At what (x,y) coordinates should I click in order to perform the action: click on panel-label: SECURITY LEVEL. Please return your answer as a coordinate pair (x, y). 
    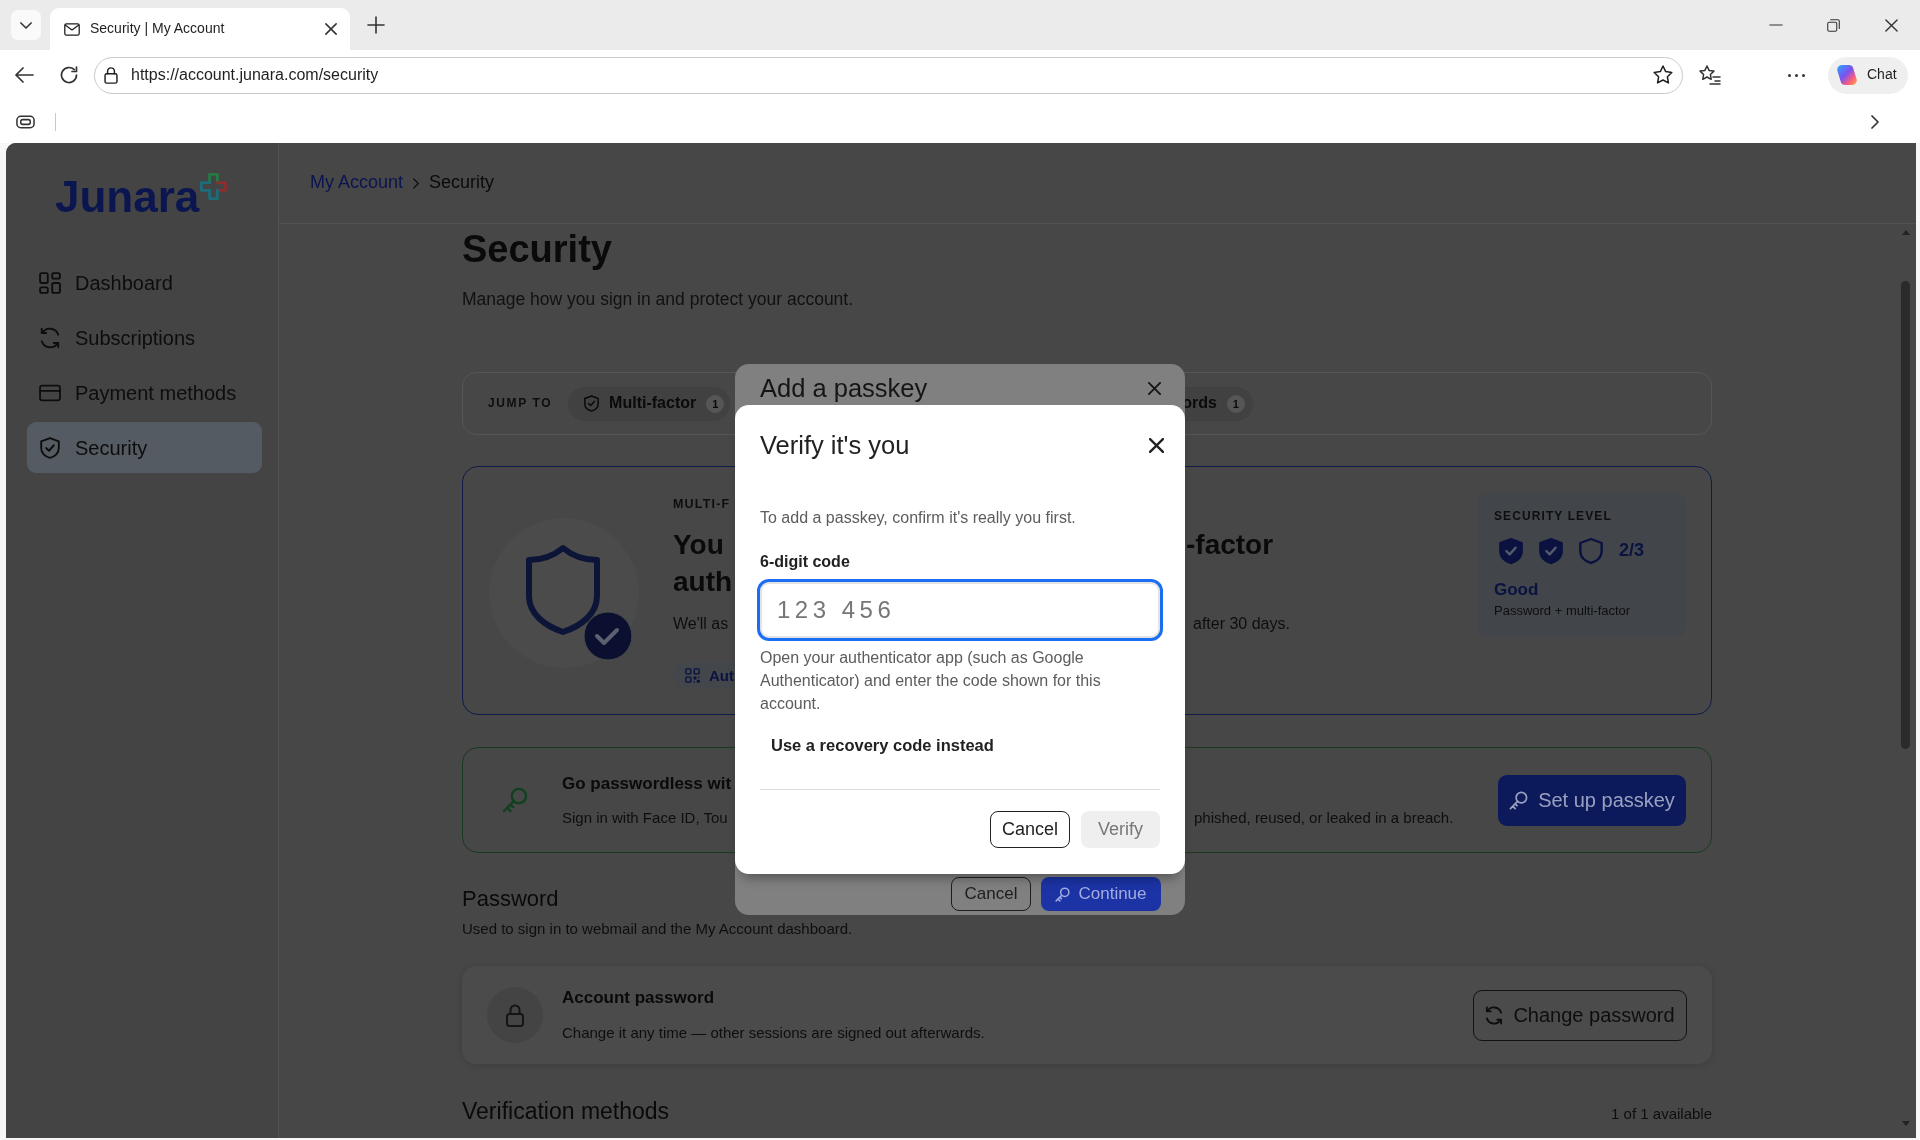
    Looking at the image, I should click on (1553, 516).